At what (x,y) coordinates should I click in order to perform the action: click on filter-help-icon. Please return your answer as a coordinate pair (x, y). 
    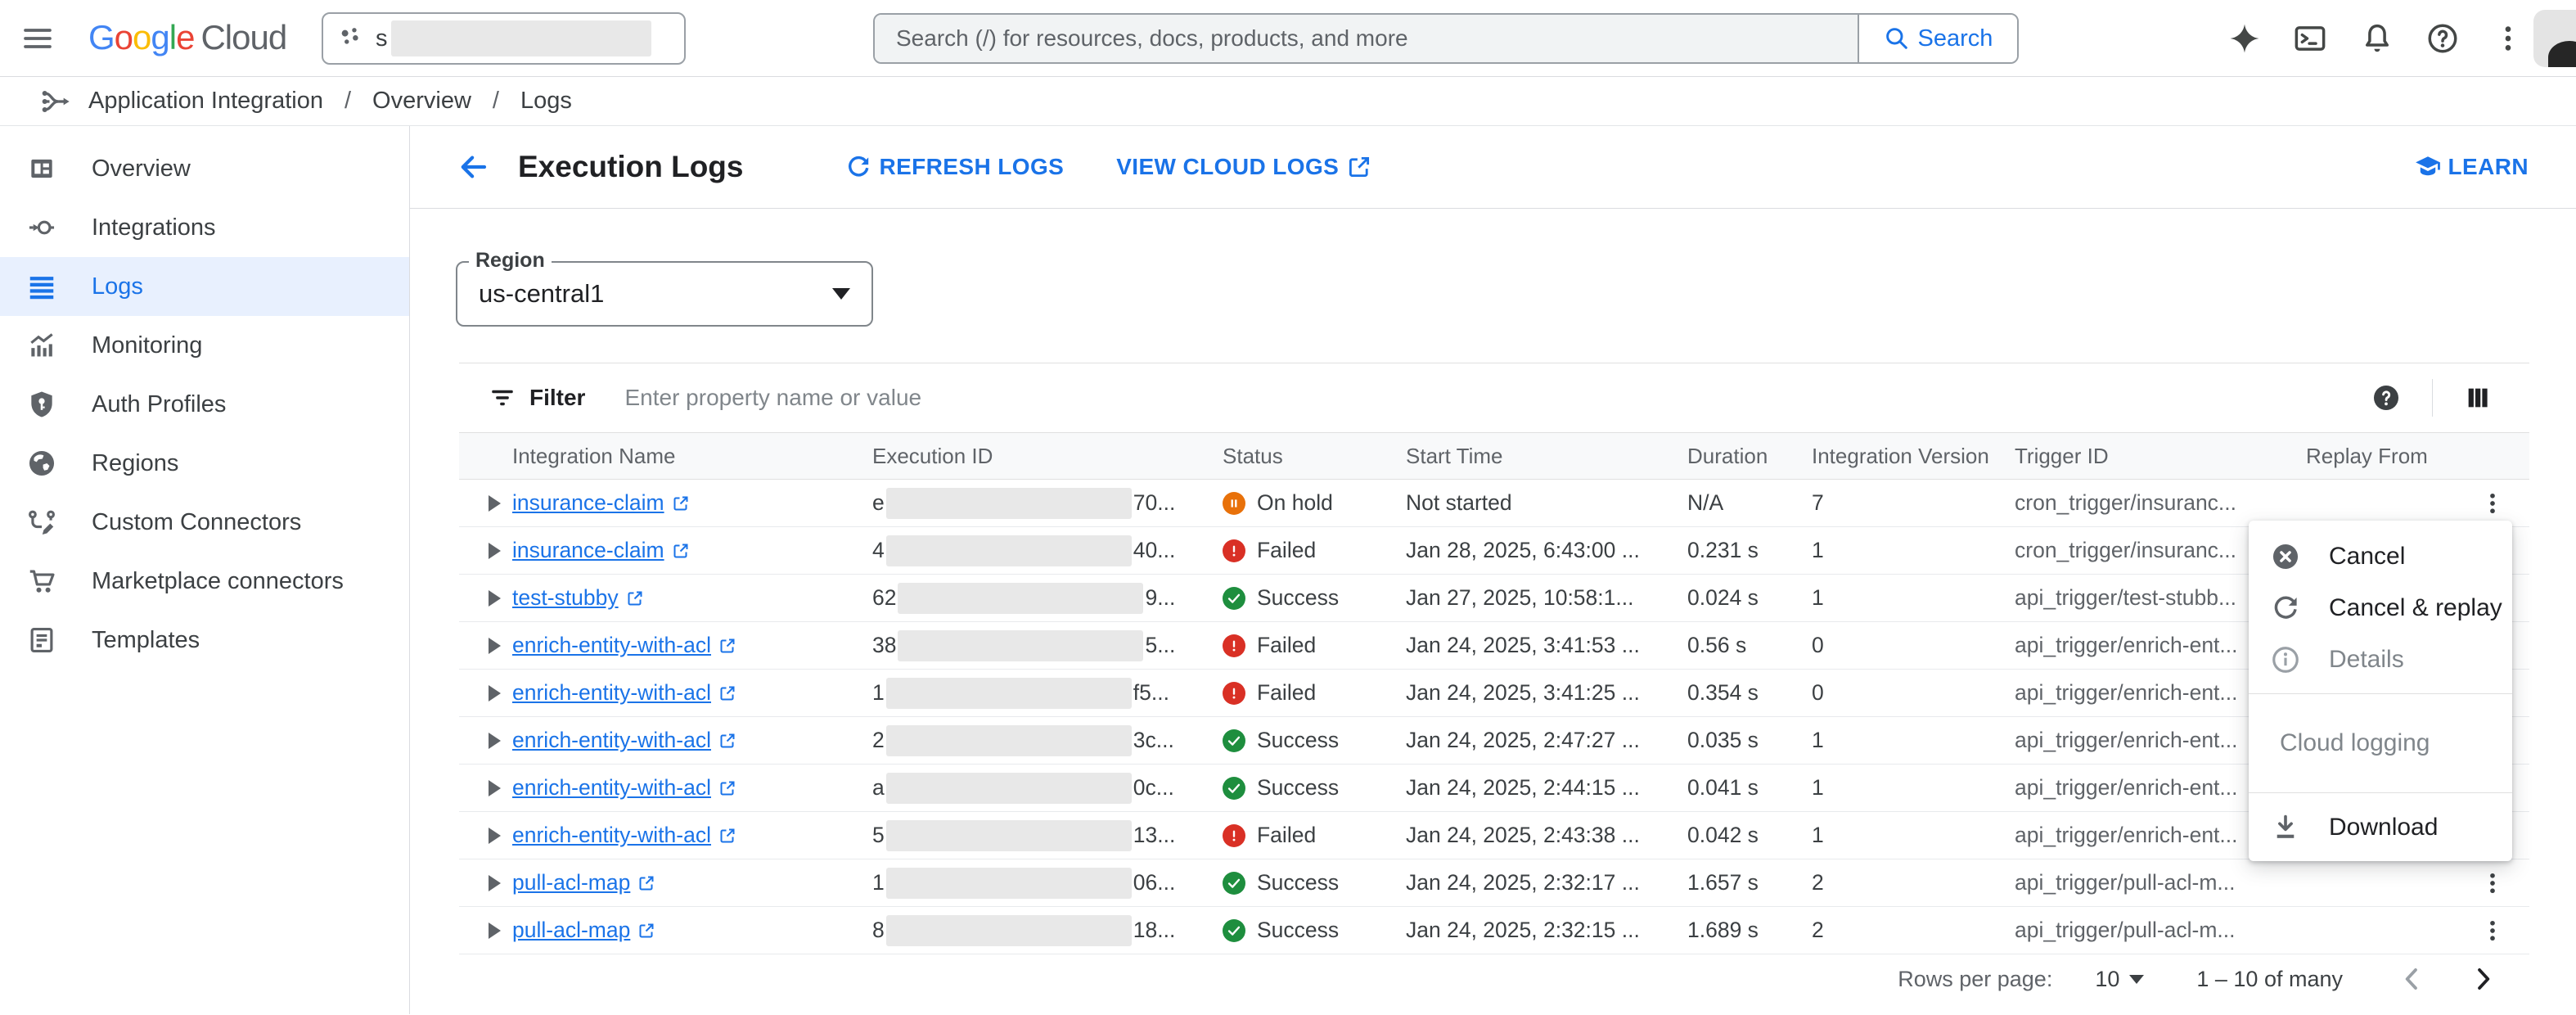
    Looking at the image, I should click on (2386, 398).